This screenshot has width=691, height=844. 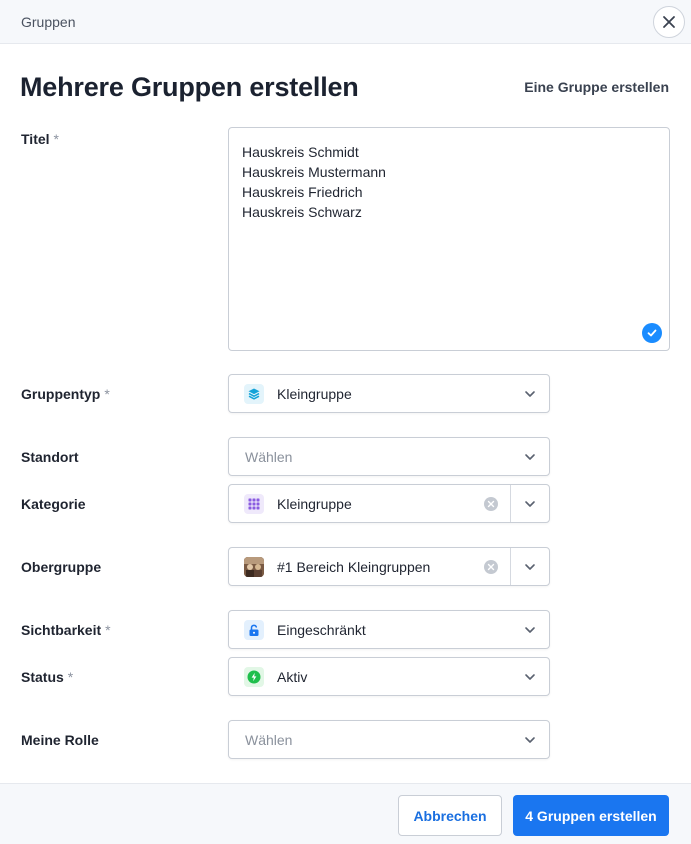 What do you see at coordinates (35, 139) in the screenshot?
I see `titel-label-text: Titel` at bounding box center [35, 139].